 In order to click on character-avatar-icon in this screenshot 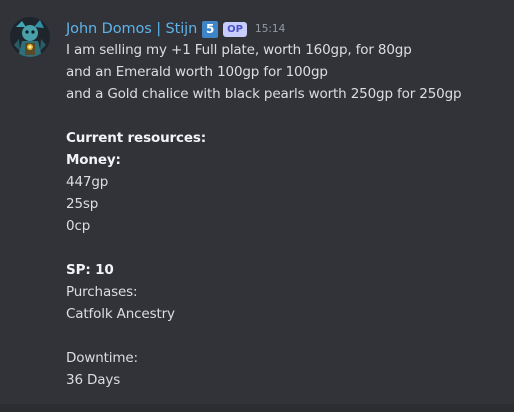, I will do `click(30, 37)`.